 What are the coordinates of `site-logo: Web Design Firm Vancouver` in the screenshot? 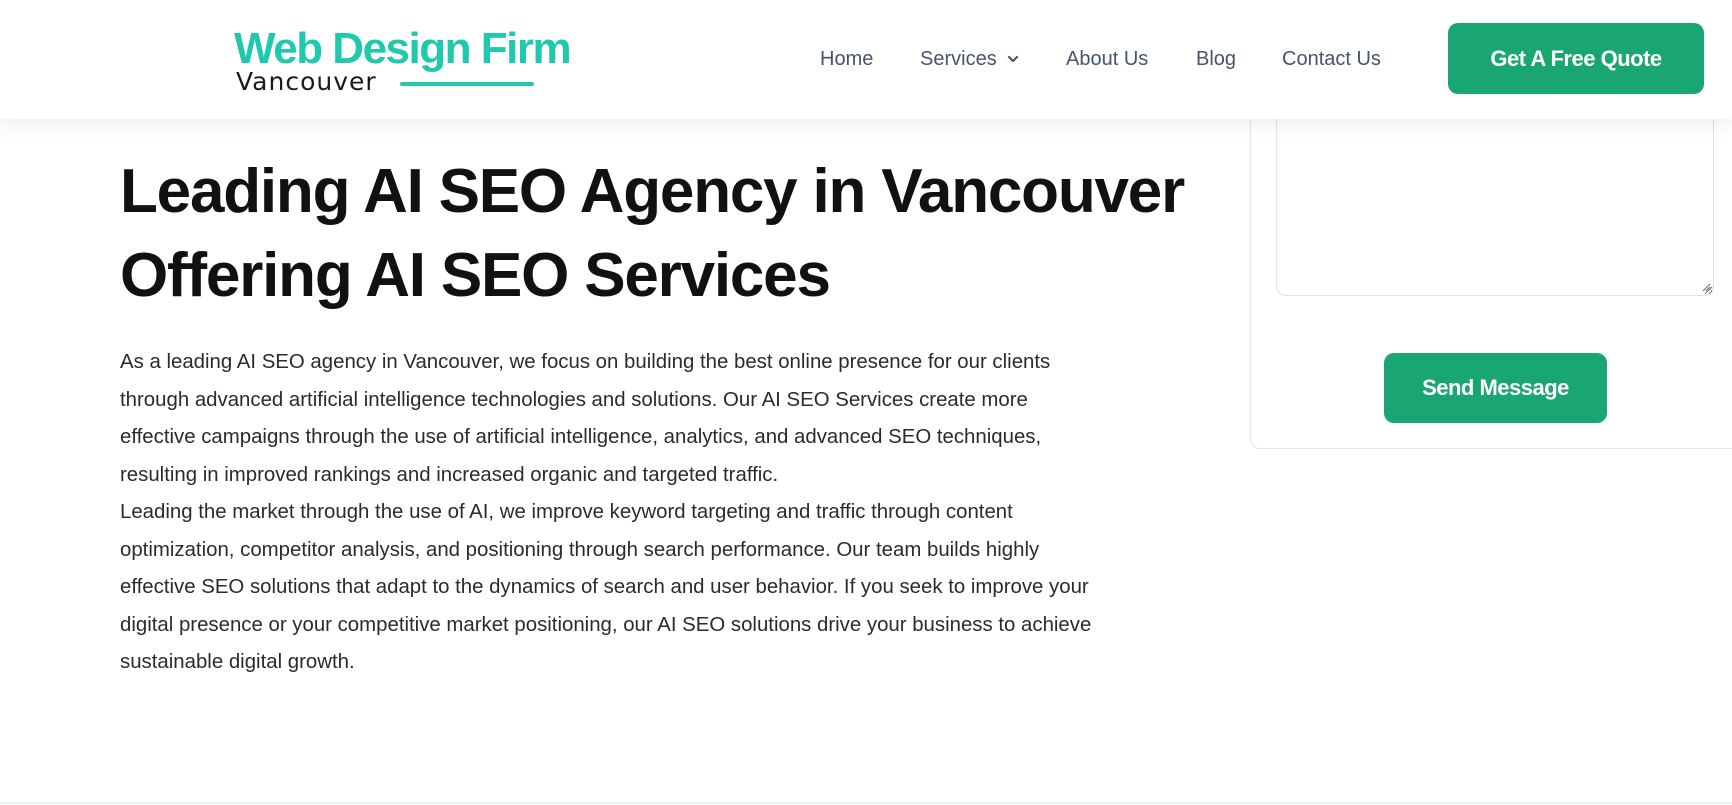 It's located at (403, 61).